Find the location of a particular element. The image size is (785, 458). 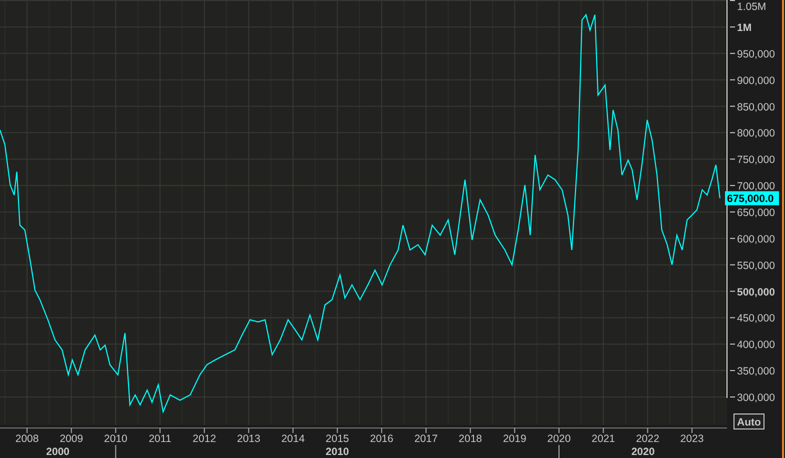

y-axis-label: 750,000 is located at coordinates (752, 160).